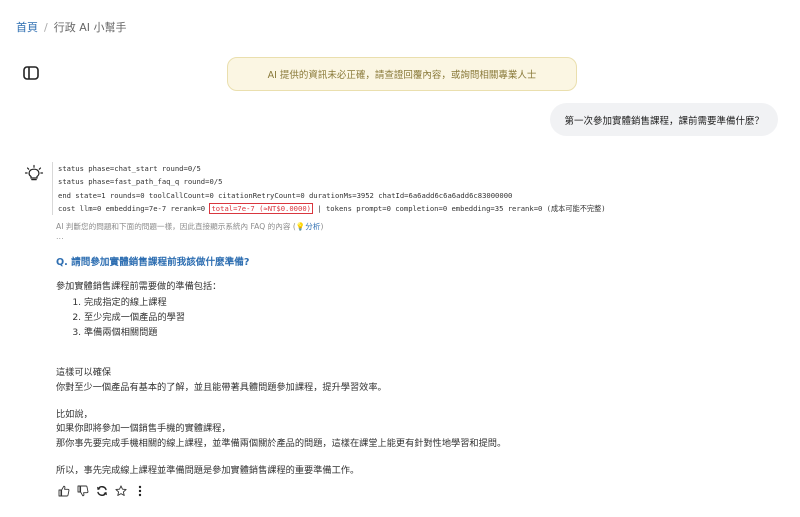  What do you see at coordinates (221, 387) in the screenshot?
I see `answer-paragraph: 你對至少一個產品有基本的了解，並且能帶著具體問題參加課程，提升學習效率。` at bounding box center [221, 387].